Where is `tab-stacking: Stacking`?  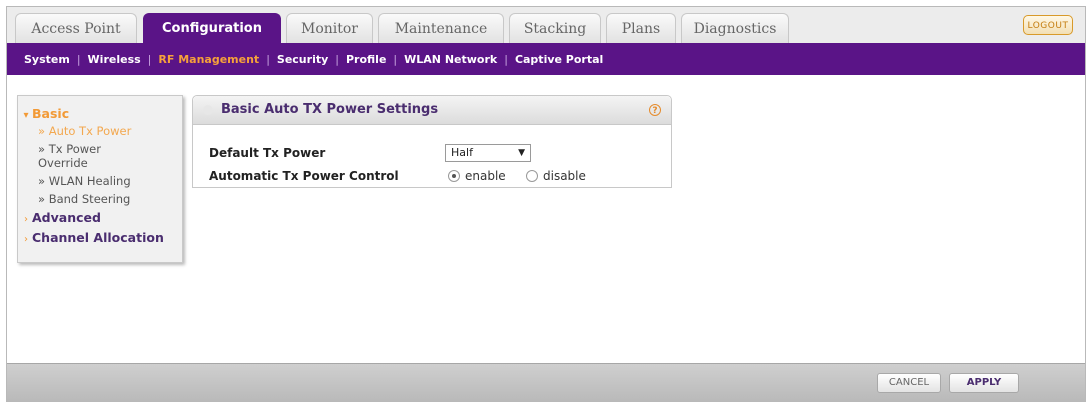
tab-stacking: Stacking is located at coordinates (555, 28).